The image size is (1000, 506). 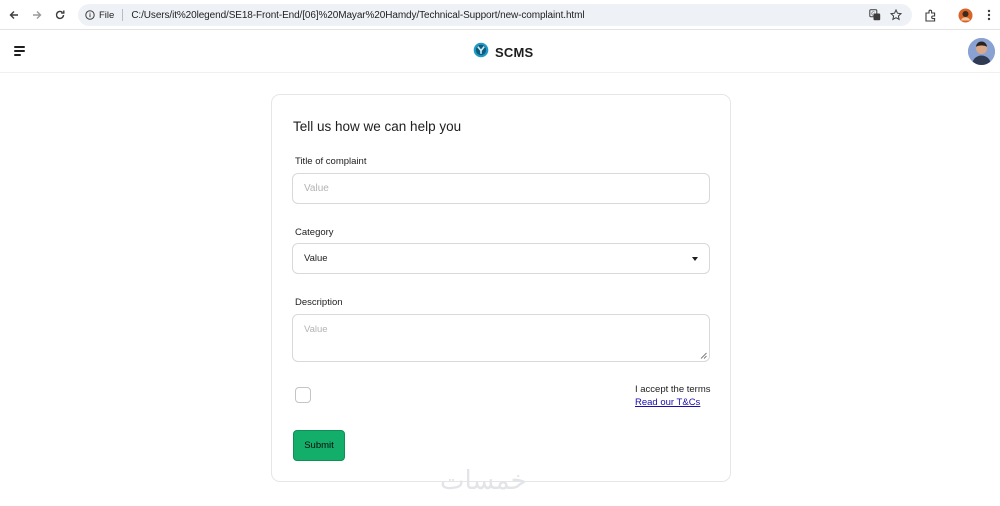 I want to click on forward-icon, so click(x=37, y=15).